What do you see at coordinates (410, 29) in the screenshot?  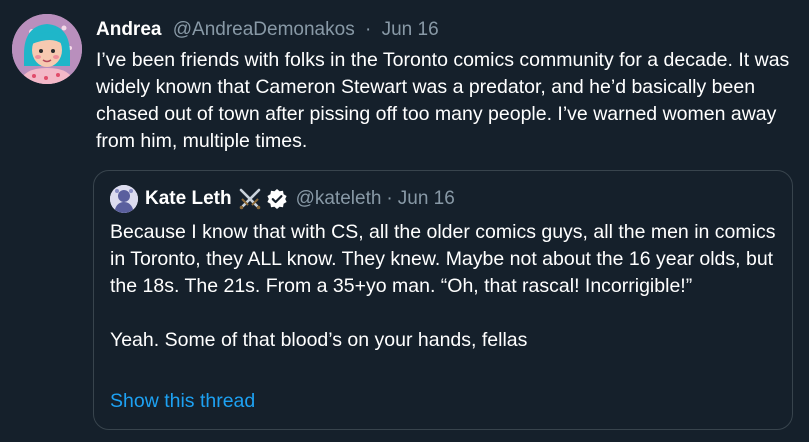 I see `tweet-date: Jun 16` at bounding box center [410, 29].